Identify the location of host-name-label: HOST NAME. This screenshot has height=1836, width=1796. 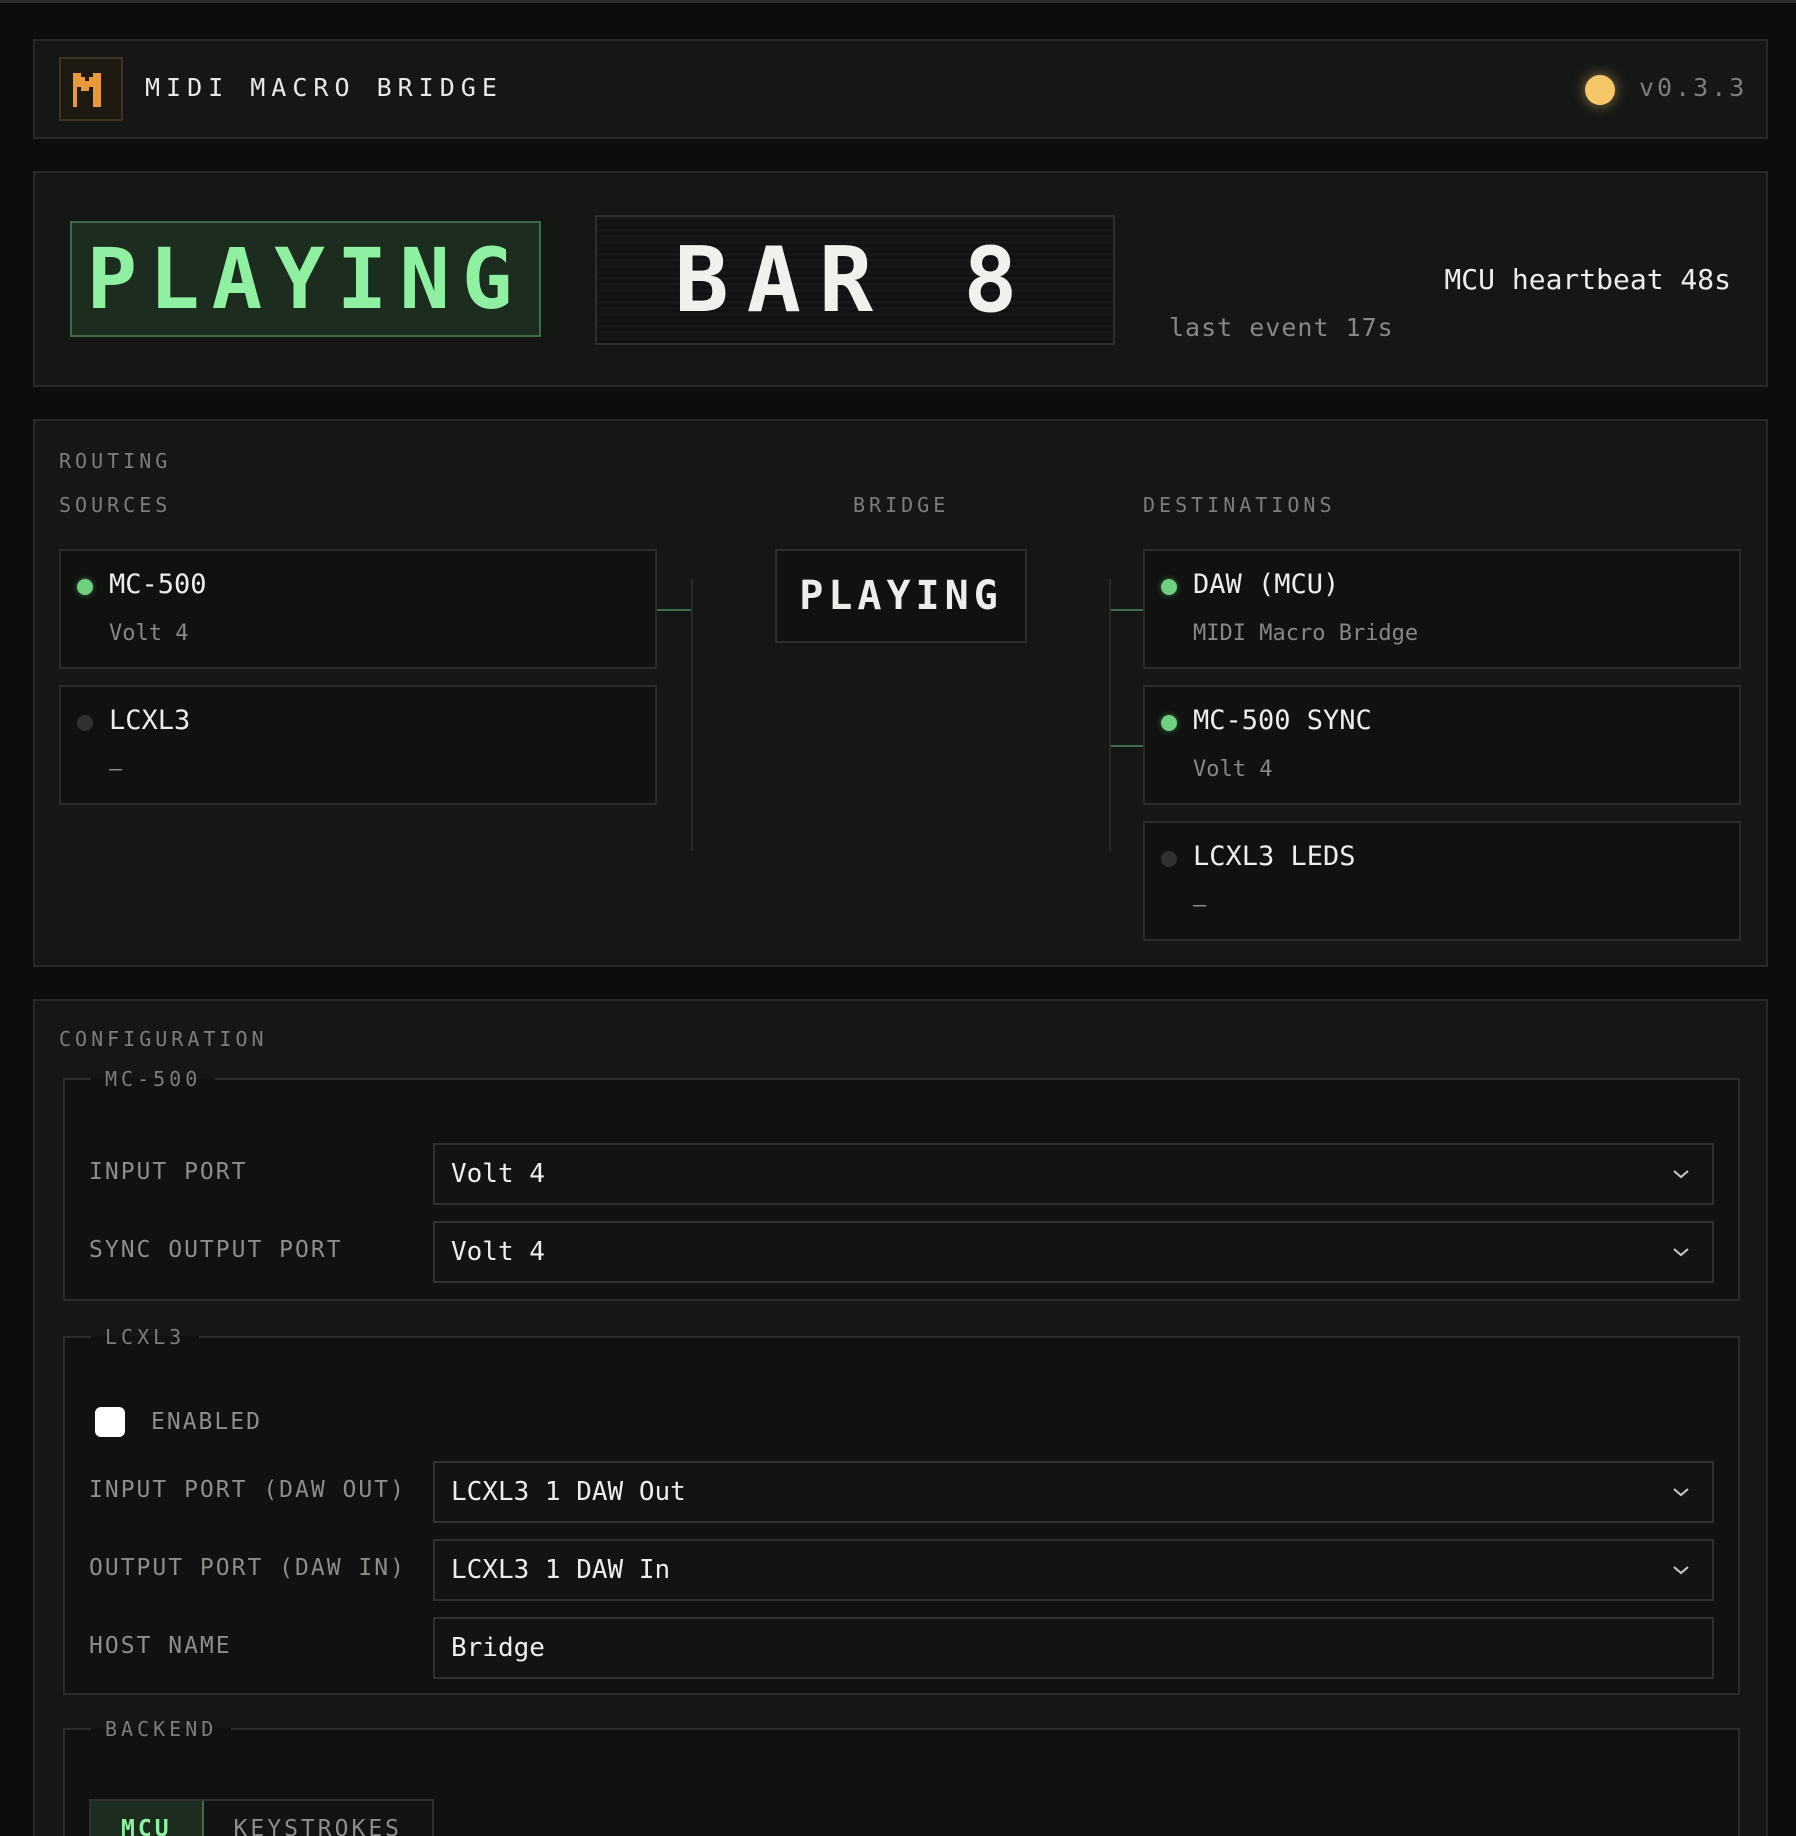
(160, 1646).